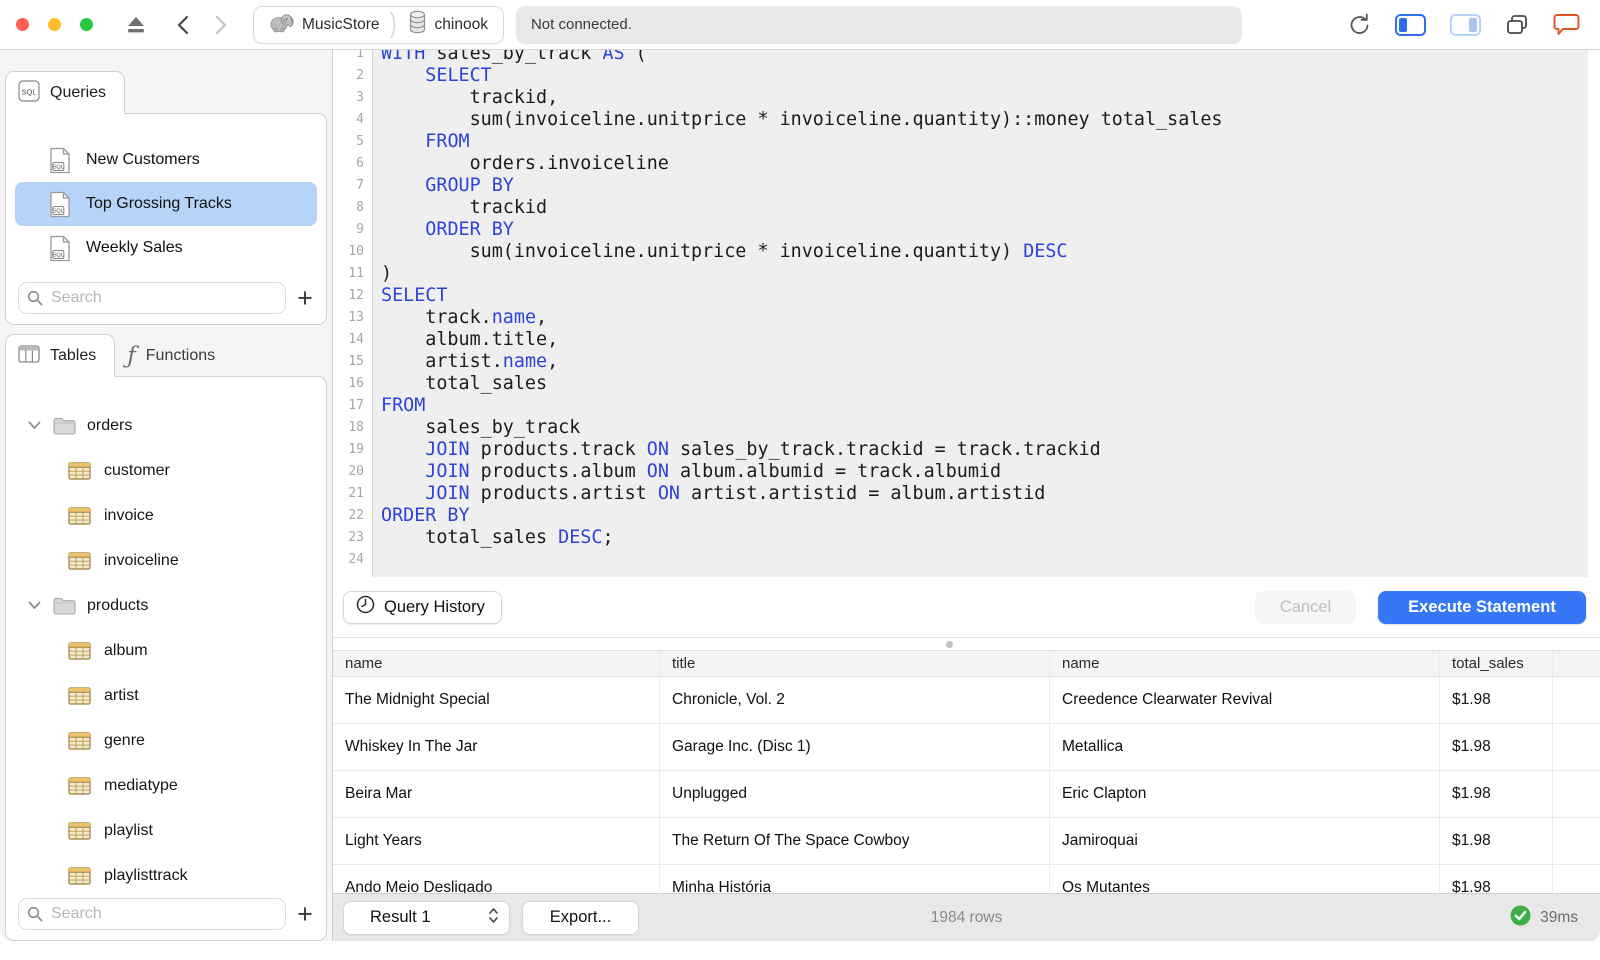 This screenshot has height=960, width=1600. I want to click on table-row: Beira Mar Unplugged Eric Clapton $1.98, so click(966, 794).